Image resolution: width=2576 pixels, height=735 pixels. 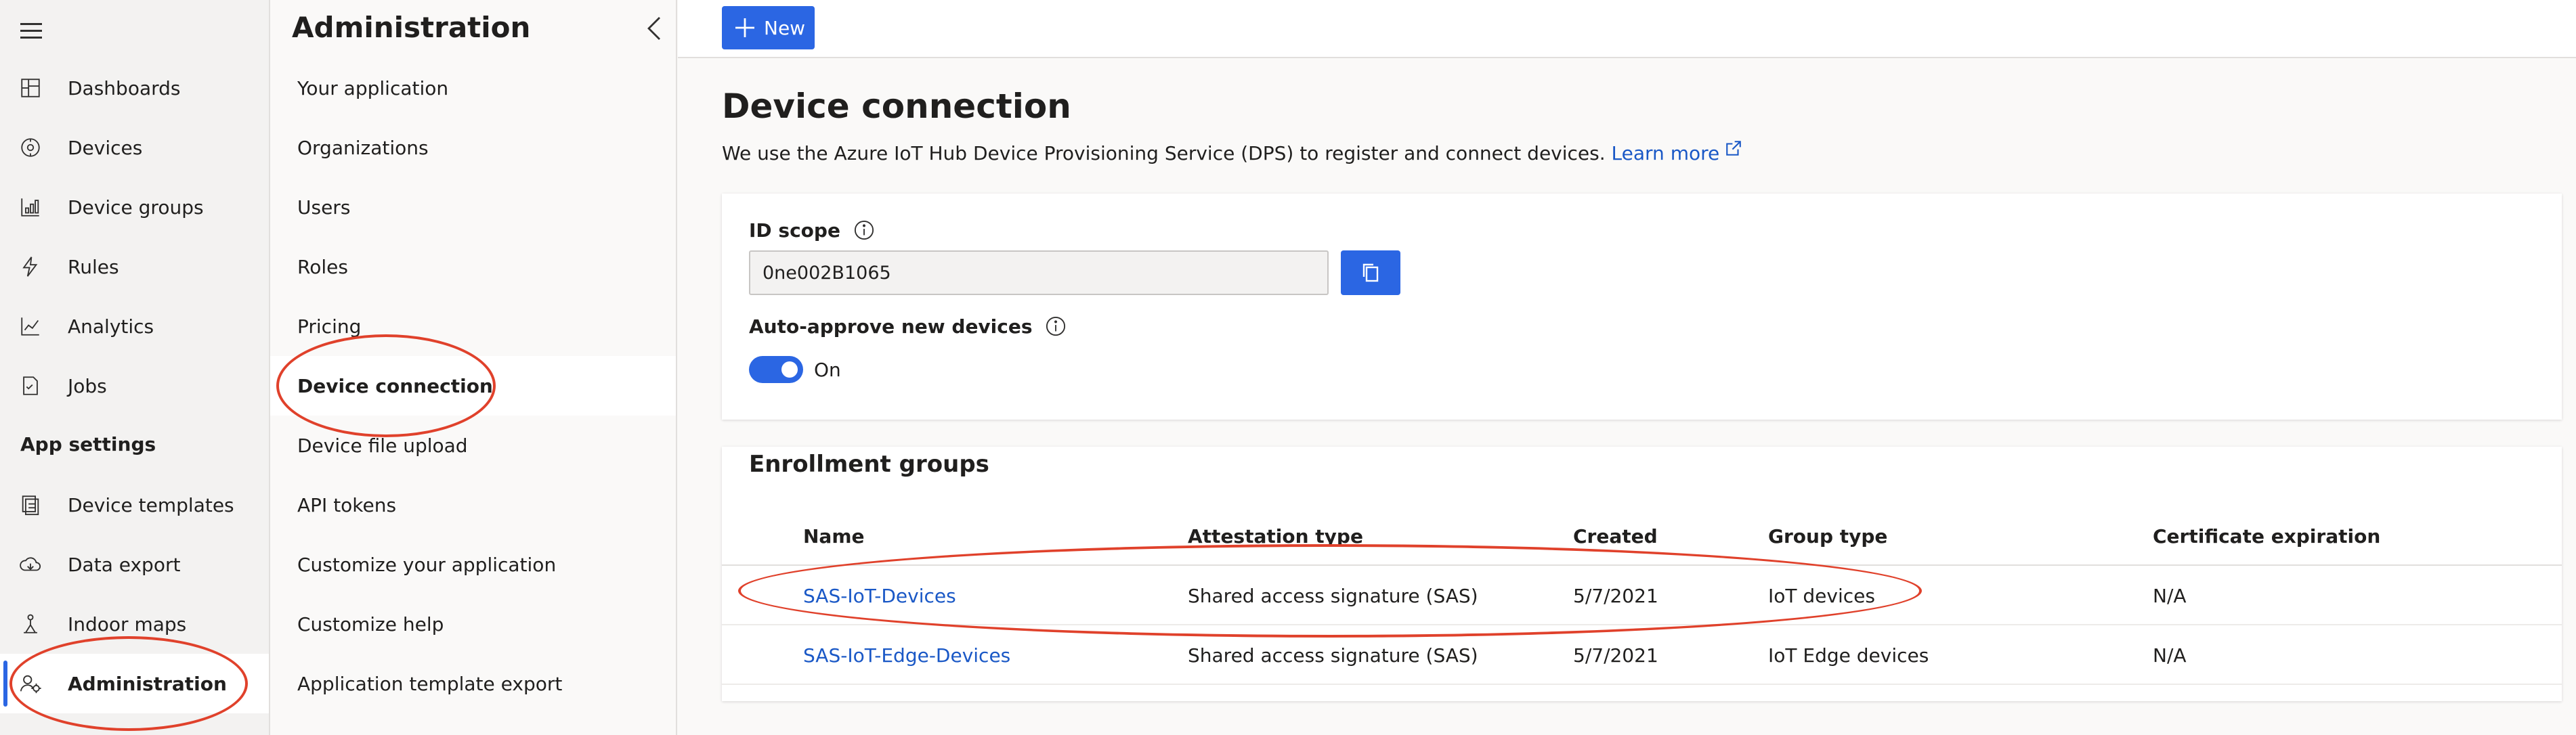 I want to click on nav-item-administration: Administration, so click(x=134, y=683).